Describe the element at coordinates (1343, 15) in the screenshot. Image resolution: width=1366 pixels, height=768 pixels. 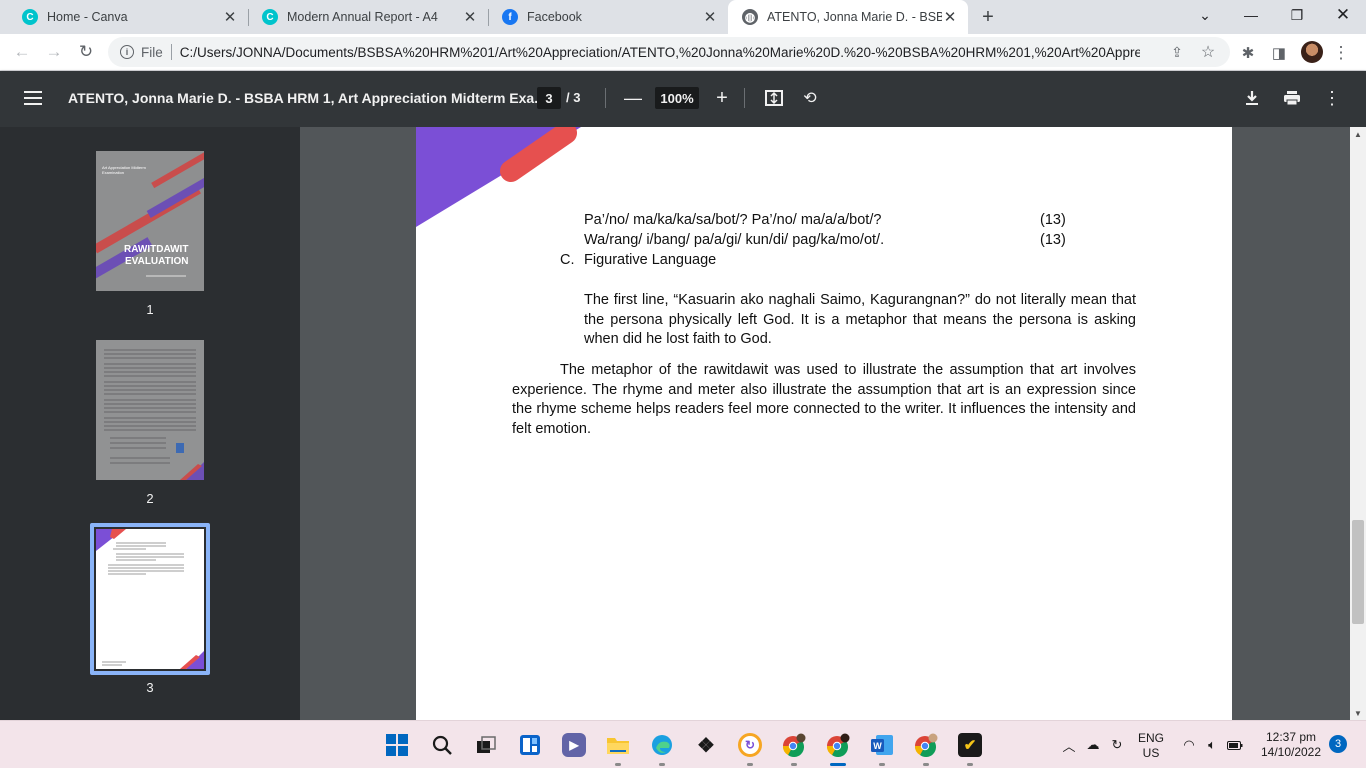
I see `close-window-button: ✕` at that location.